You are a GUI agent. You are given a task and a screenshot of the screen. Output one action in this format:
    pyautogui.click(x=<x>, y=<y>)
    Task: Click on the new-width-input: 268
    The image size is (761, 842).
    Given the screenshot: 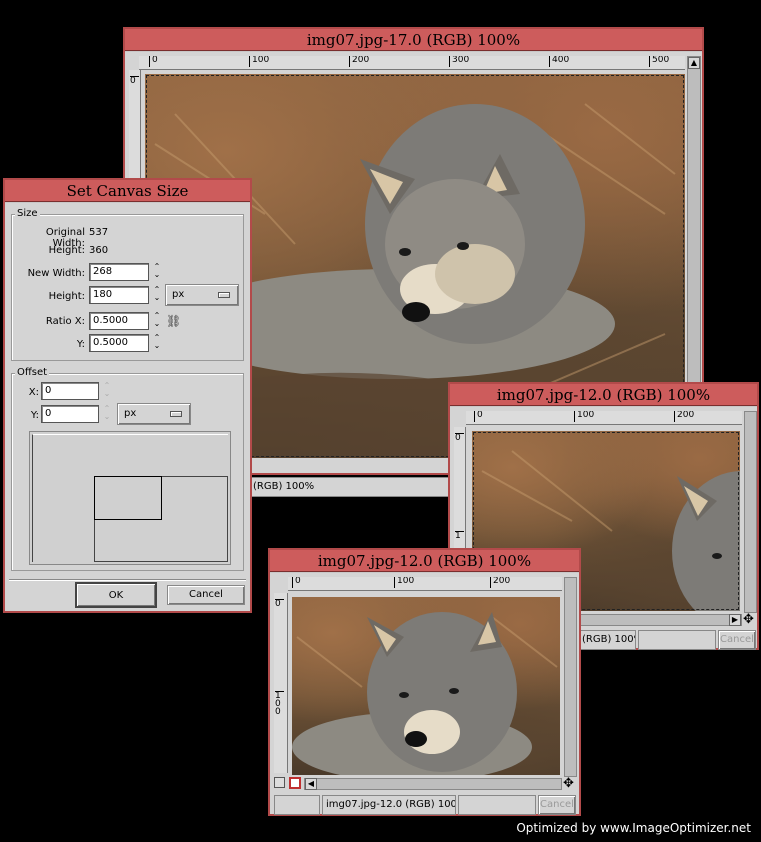 What is the action you would take?
    pyautogui.click(x=119, y=272)
    